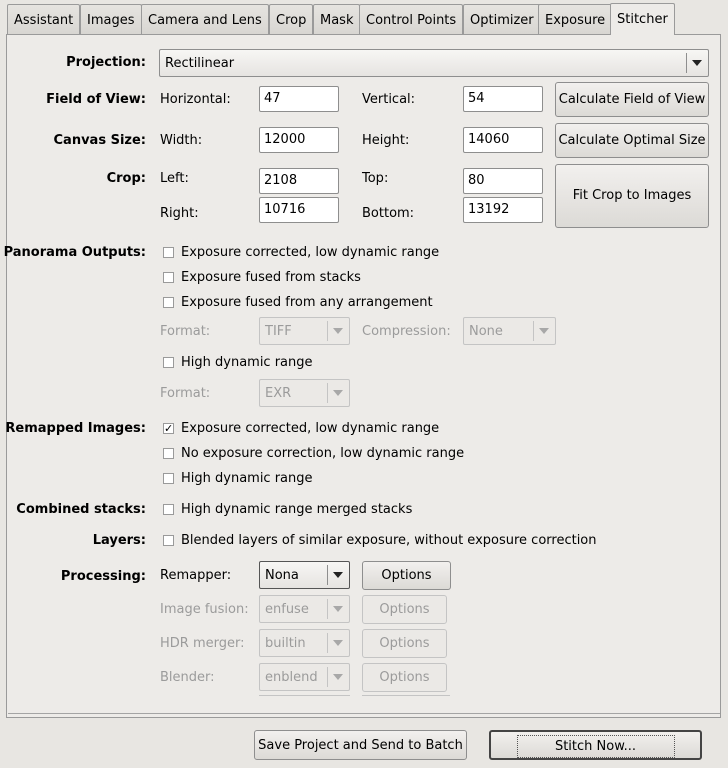 Image resolution: width=728 pixels, height=768 pixels. Describe the element at coordinates (411, 19) in the screenshot. I see `tab-control-points: Control Points` at that location.